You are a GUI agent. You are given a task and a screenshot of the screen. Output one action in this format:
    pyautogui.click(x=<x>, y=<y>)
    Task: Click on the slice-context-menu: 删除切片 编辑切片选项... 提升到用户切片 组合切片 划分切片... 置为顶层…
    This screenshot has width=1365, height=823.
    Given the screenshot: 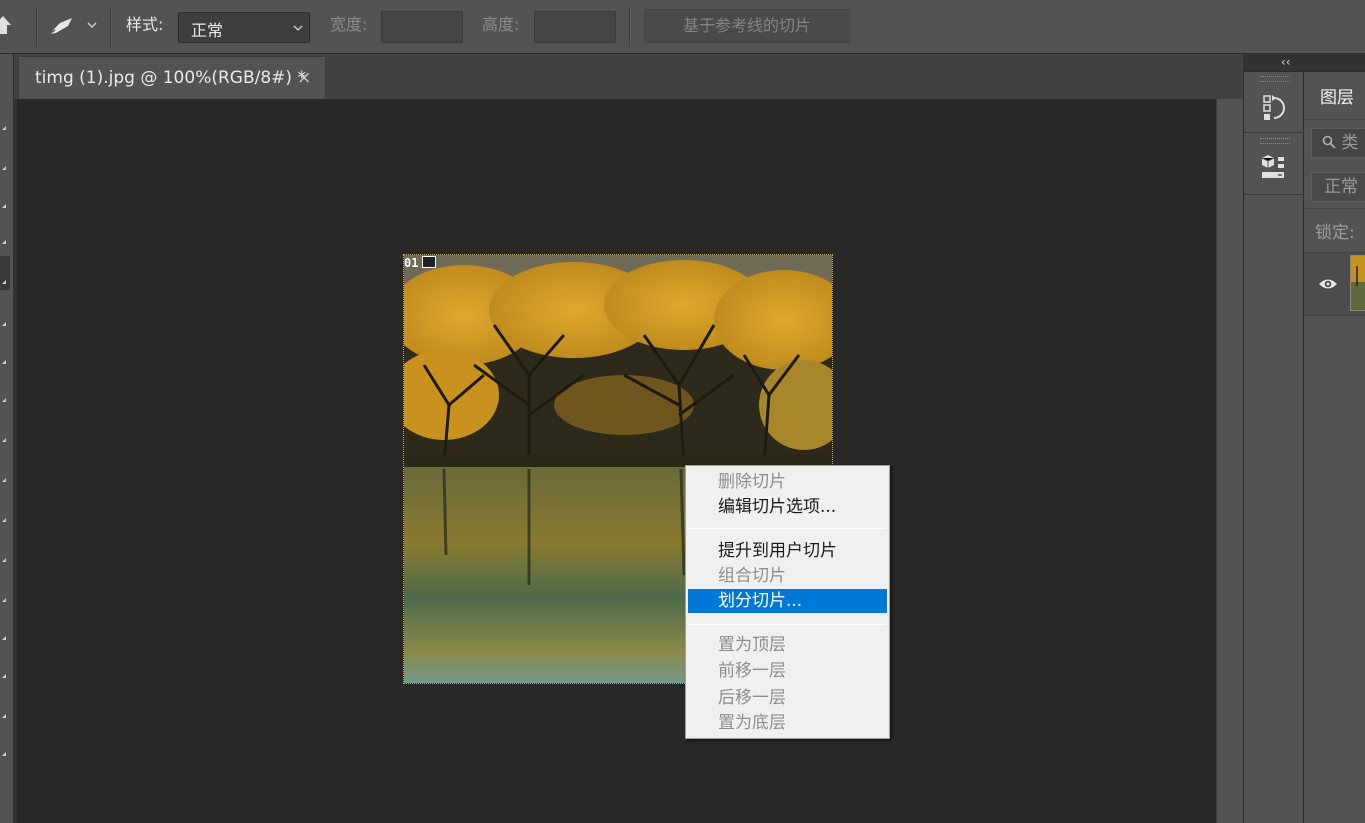 What is the action you would take?
    pyautogui.click(x=787, y=602)
    